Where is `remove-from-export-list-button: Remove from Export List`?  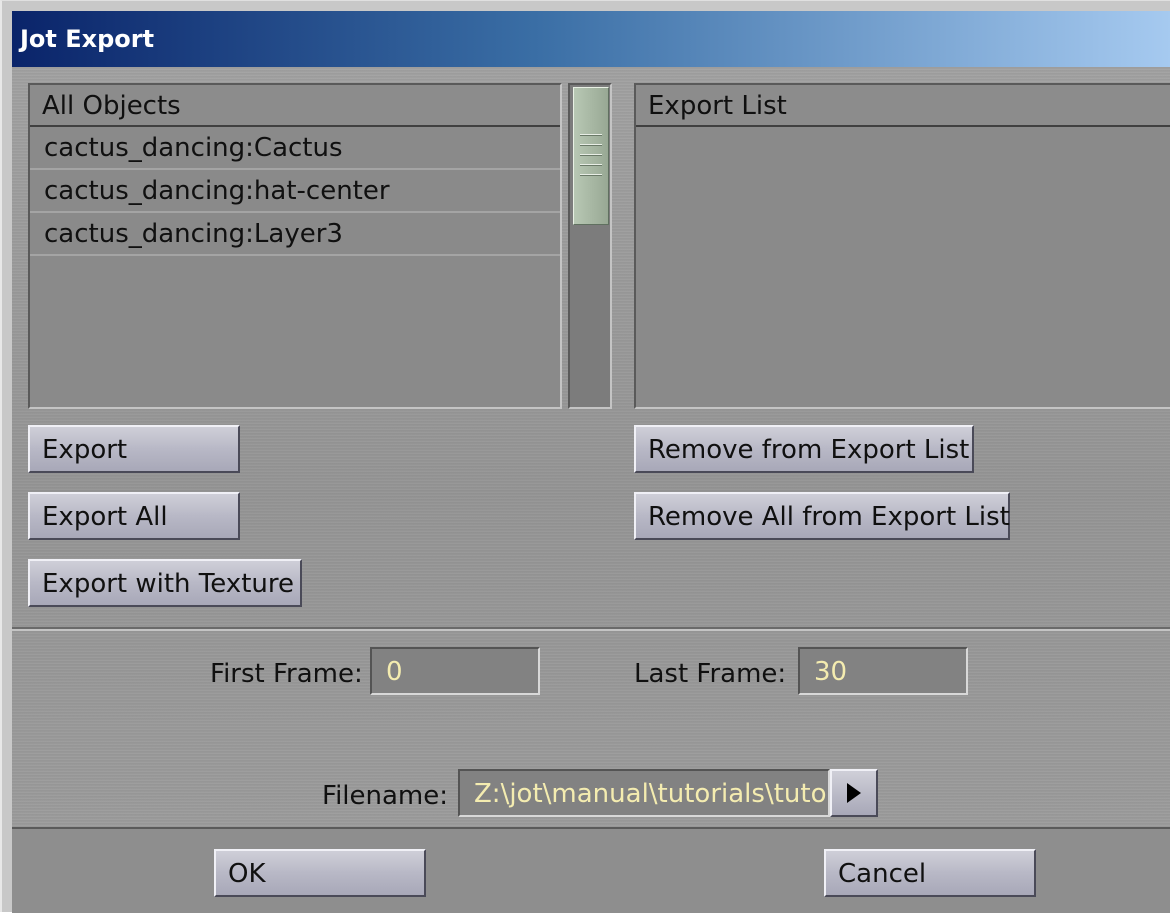
remove-from-export-list-button: Remove from Export List is located at coordinates (804, 449).